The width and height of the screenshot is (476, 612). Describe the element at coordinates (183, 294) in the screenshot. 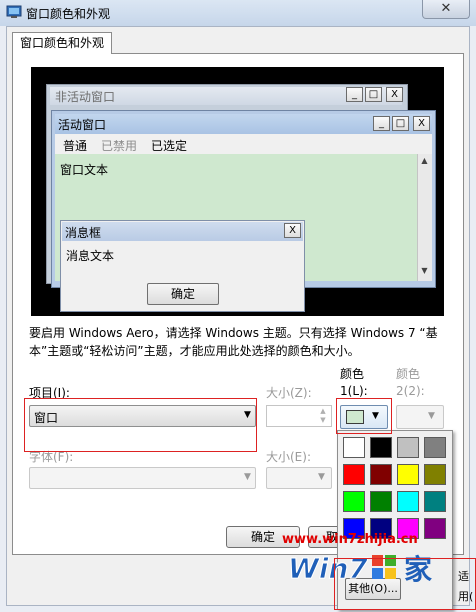

I see `preview-ok-button: 确定` at that location.